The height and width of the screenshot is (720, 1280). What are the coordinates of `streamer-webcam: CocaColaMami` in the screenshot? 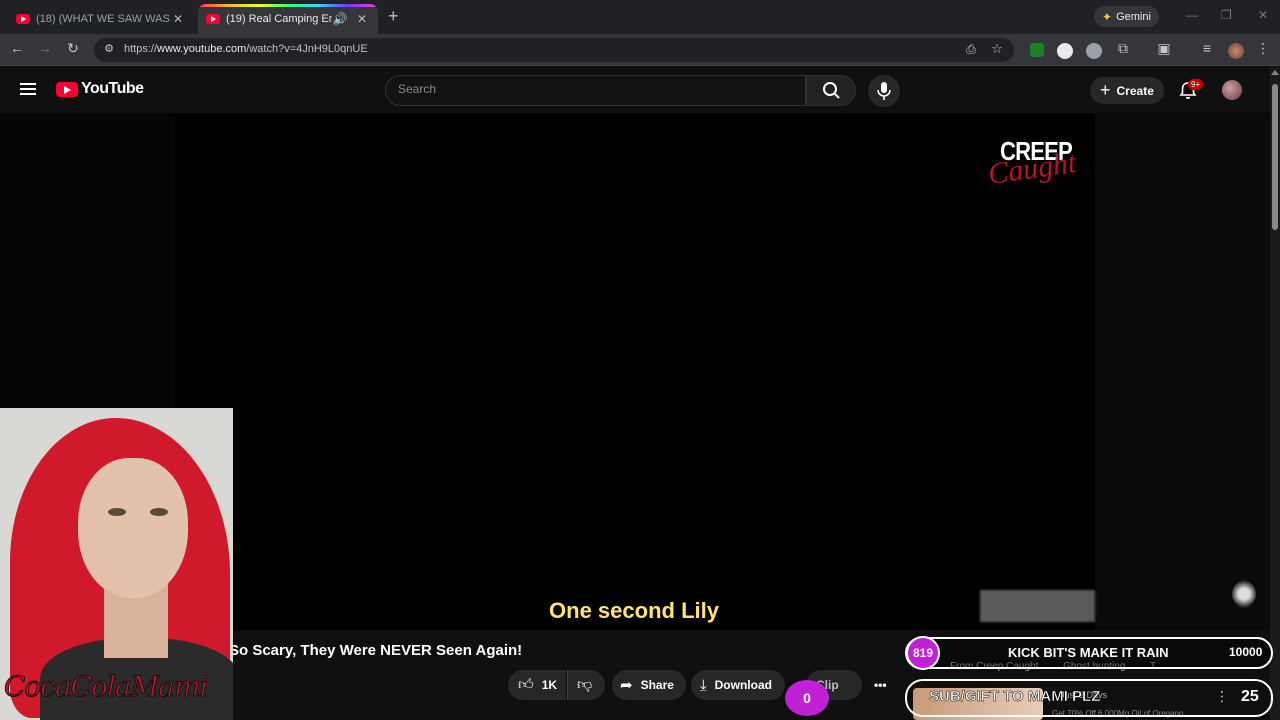 It's located at (116, 564).